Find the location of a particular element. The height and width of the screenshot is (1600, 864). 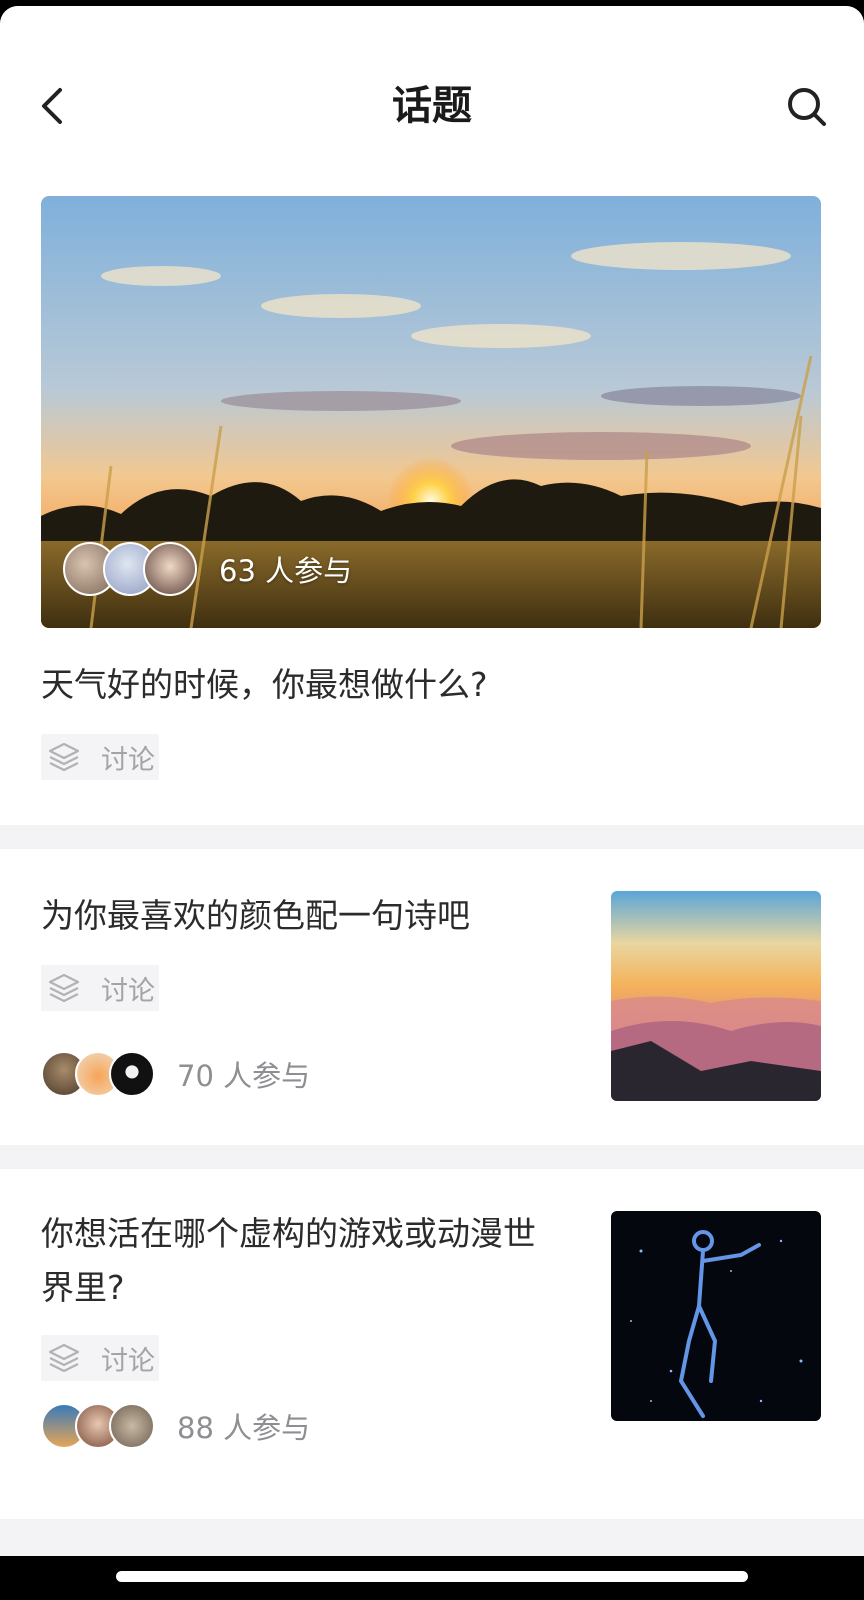

participant-avatars: 63 人参与 is located at coordinates (207, 569).